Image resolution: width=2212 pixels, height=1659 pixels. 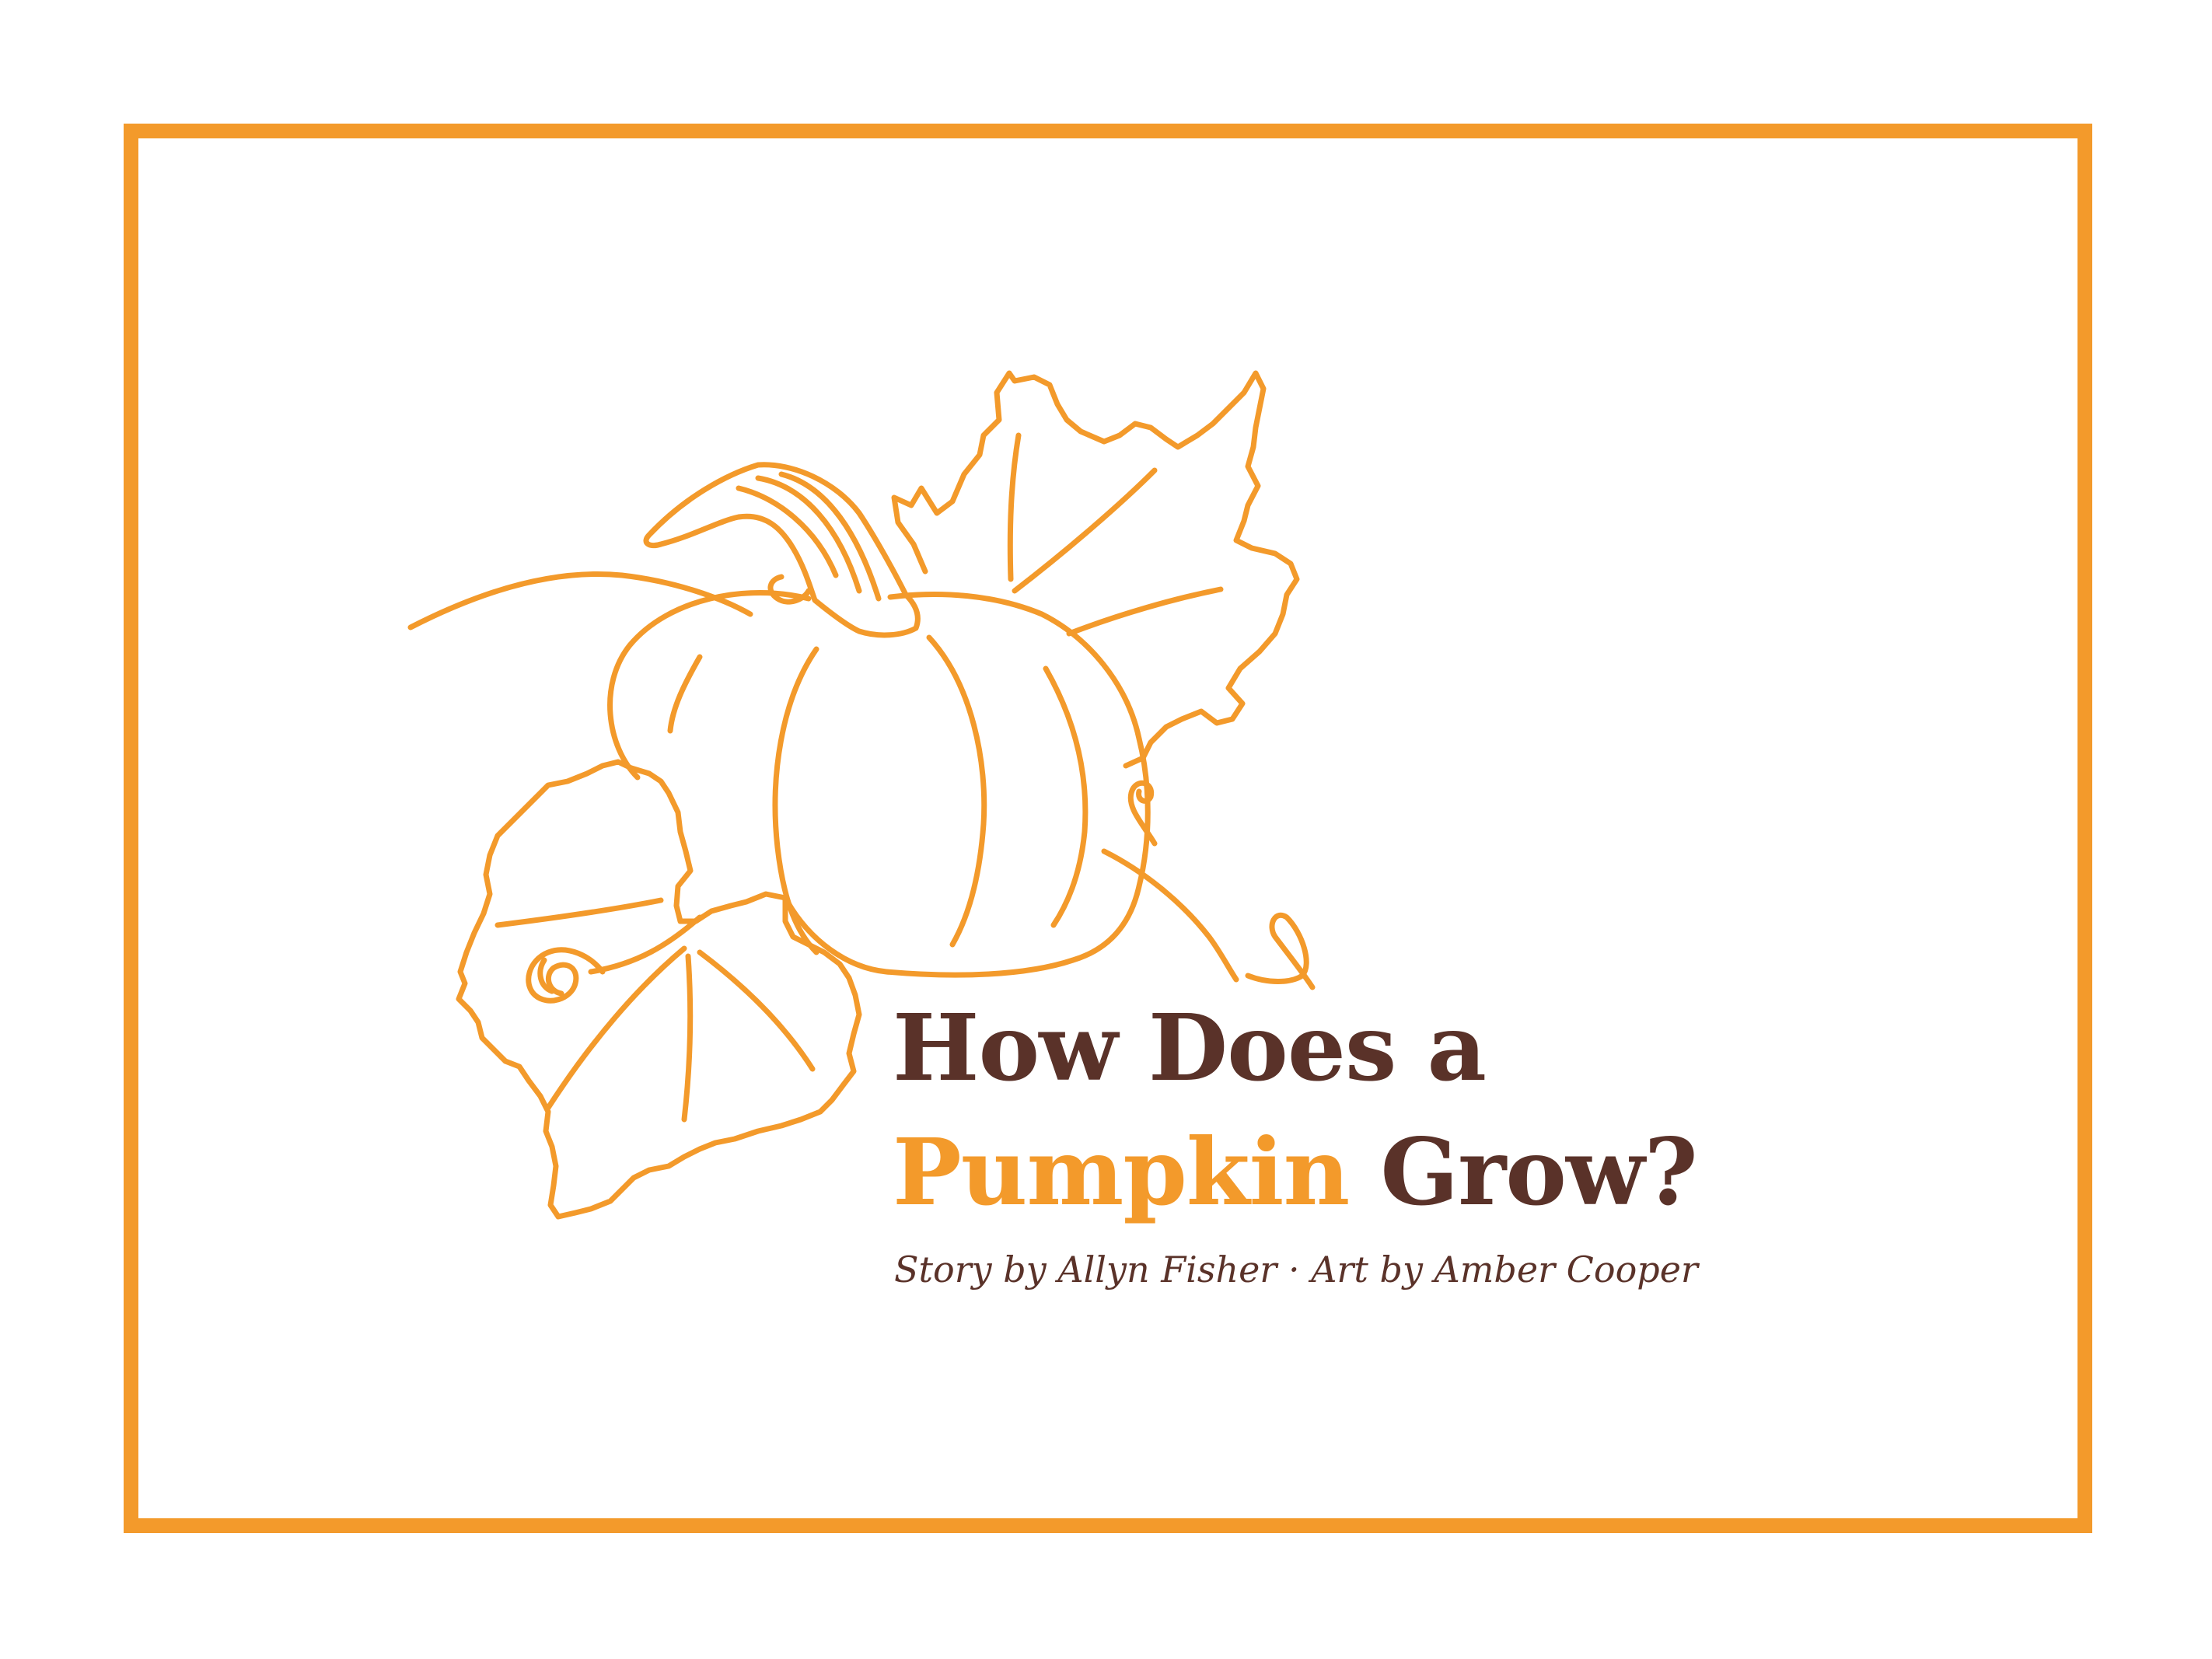 I want to click on right-vine, so click(x=1170, y=915).